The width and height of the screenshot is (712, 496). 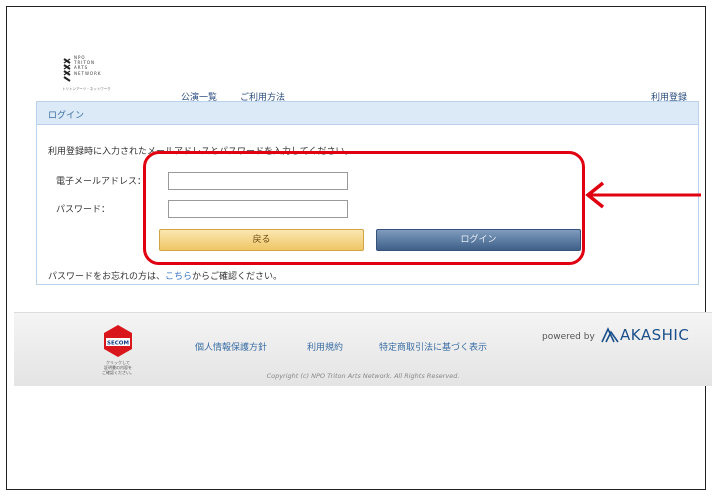 I want to click on email-label: 電子メールアドレス：, so click(x=101, y=182).